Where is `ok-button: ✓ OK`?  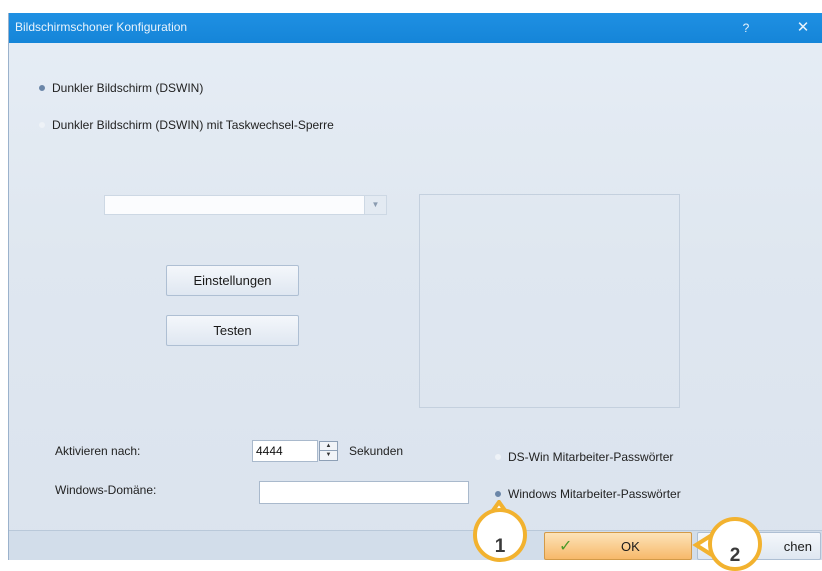
ok-button: ✓ OK is located at coordinates (618, 546).